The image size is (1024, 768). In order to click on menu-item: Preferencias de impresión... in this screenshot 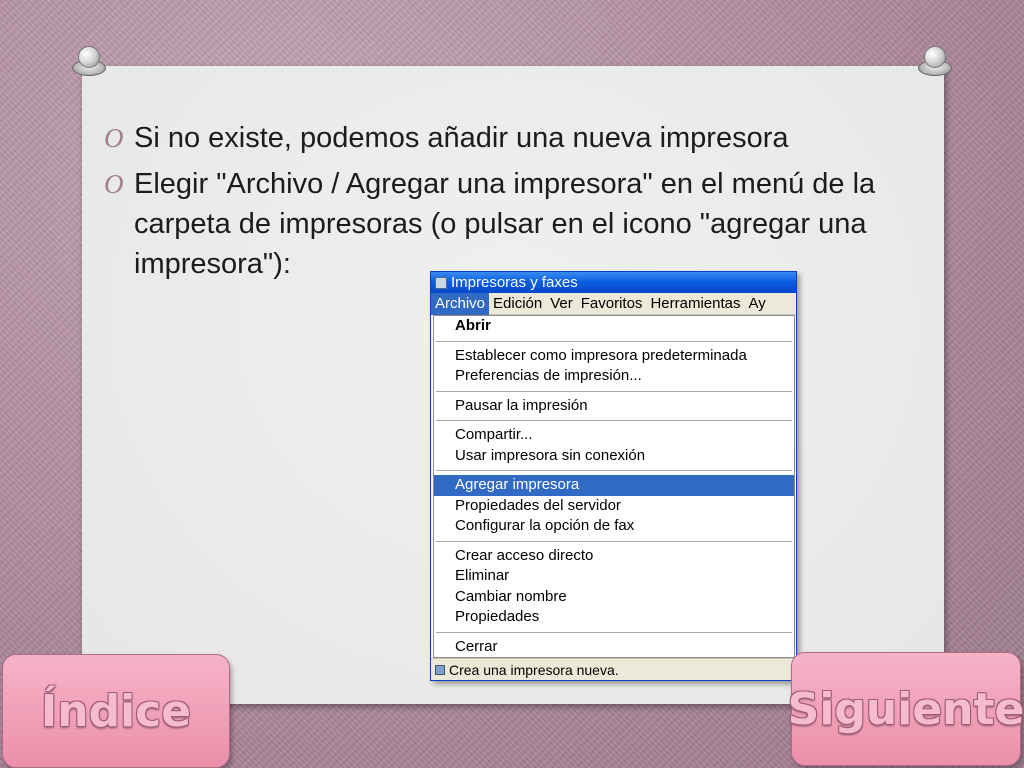, I will do `click(614, 376)`.